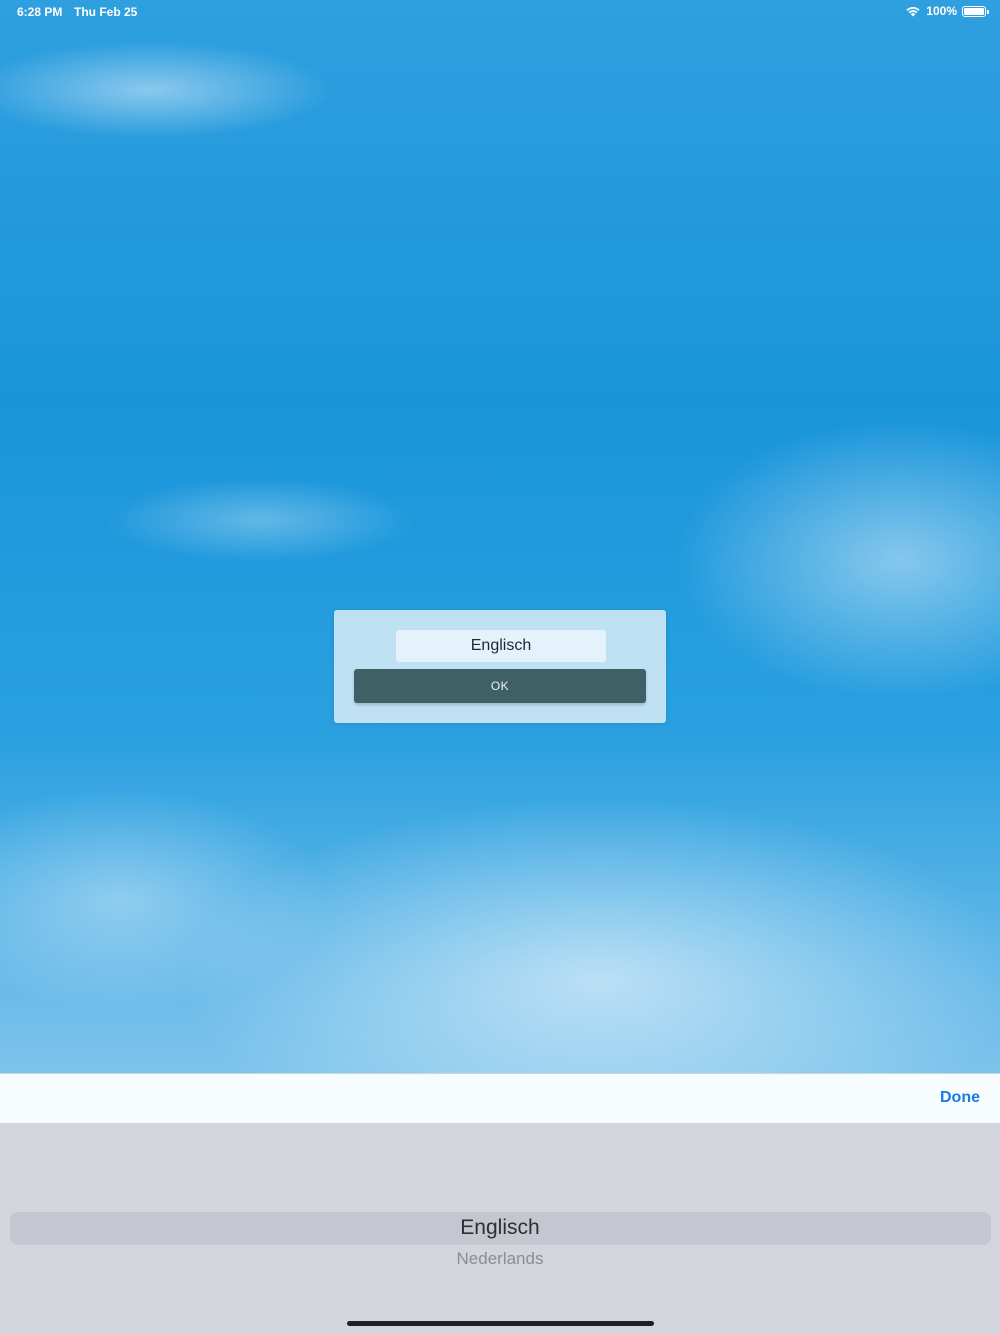  I want to click on picker-toolbar: Done, so click(500, 1098).